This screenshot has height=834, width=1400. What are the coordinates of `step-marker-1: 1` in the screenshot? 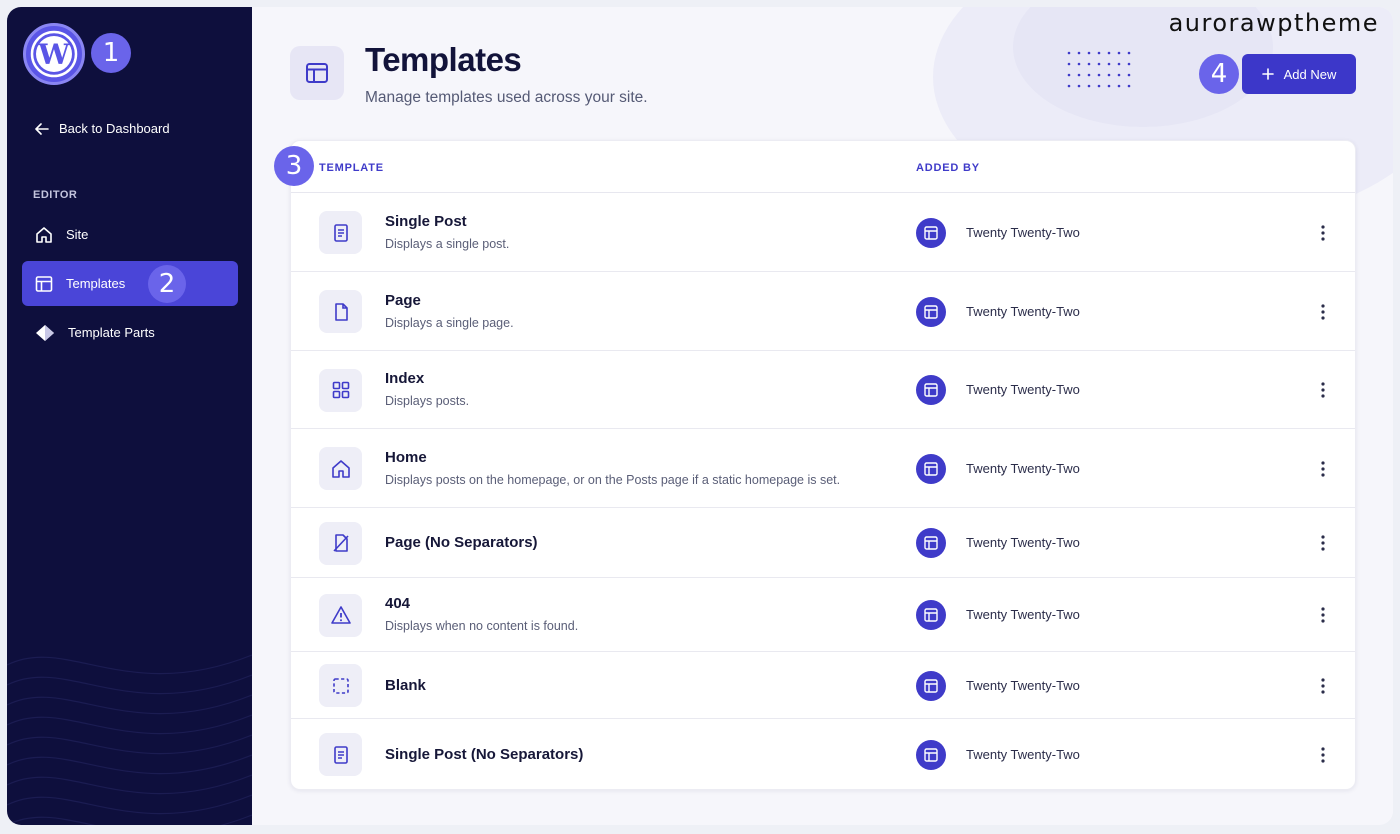 It's located at (111, 53).